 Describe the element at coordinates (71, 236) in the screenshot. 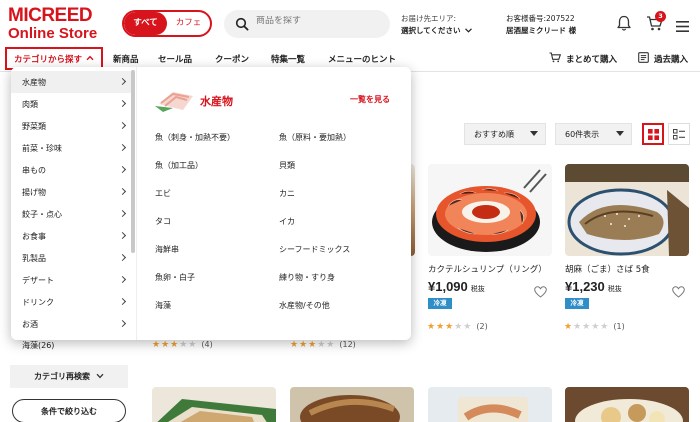

I see `category-item-meals: お食事` at that location.